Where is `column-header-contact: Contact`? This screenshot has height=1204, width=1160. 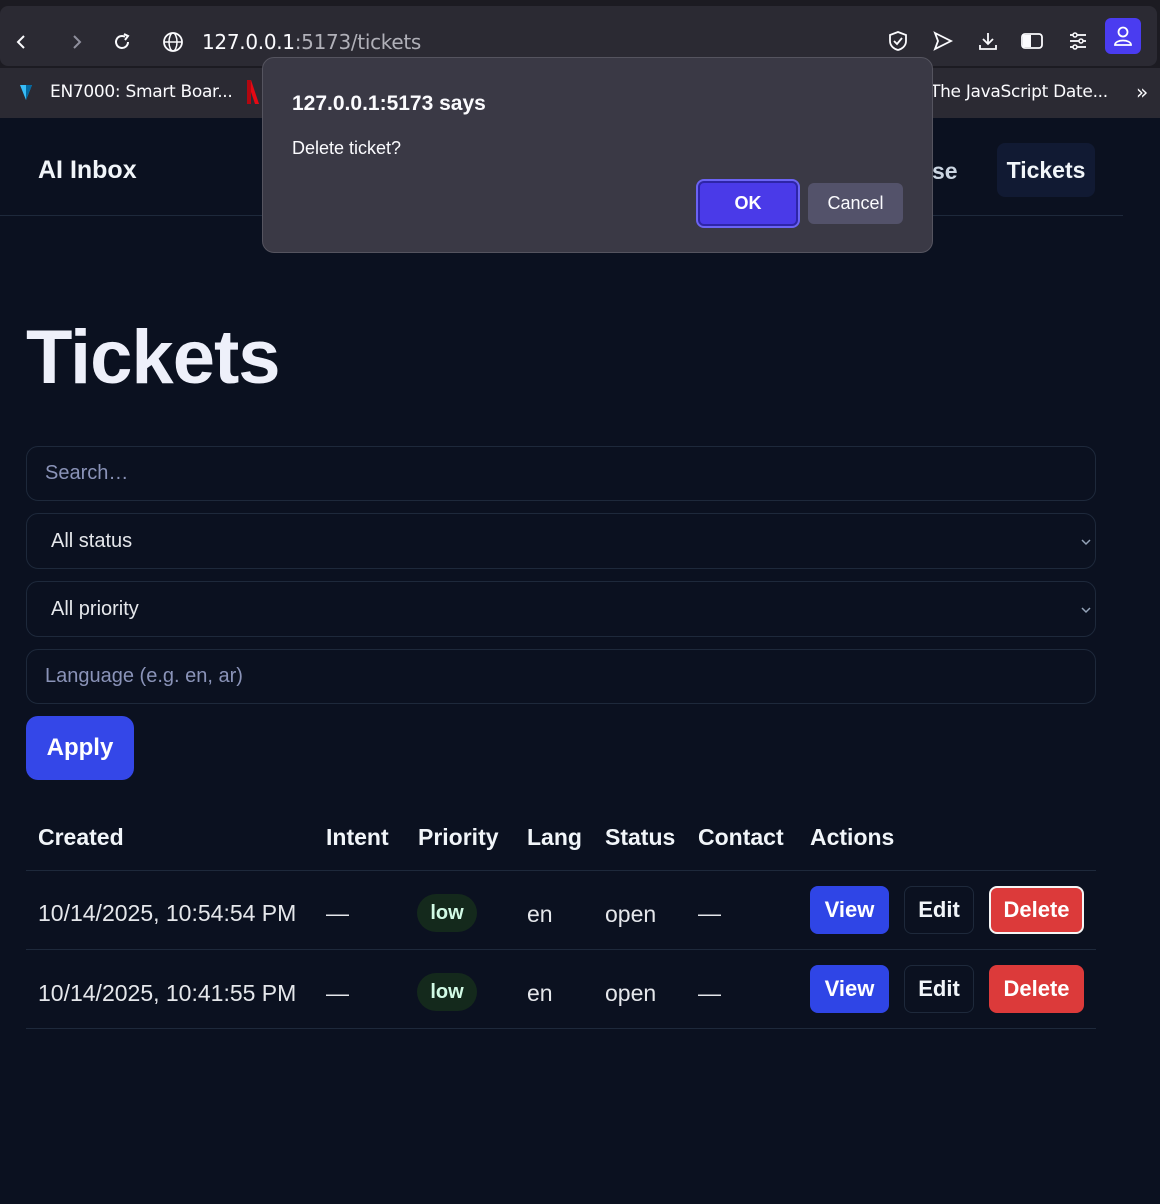 column-header-contact: Contact is located at coordinates (741, 837).